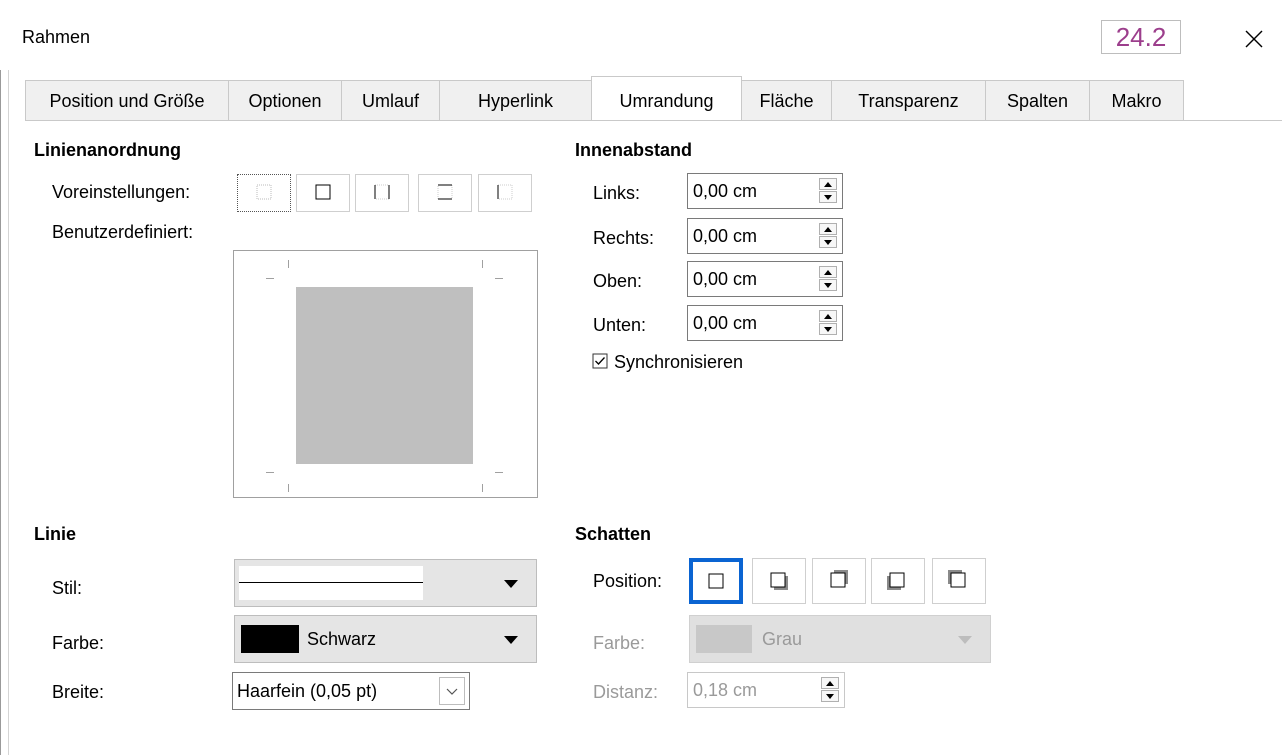 The width and height of the screenshot is (1283, 755). I want to click on no-shadow-icon, so click(716, 581).